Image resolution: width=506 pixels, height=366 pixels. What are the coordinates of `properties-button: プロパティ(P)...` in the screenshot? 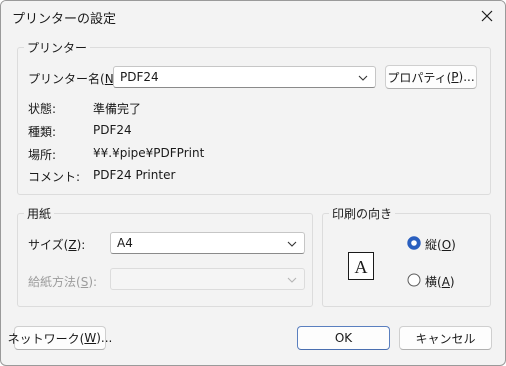 It's located at (431, 77).